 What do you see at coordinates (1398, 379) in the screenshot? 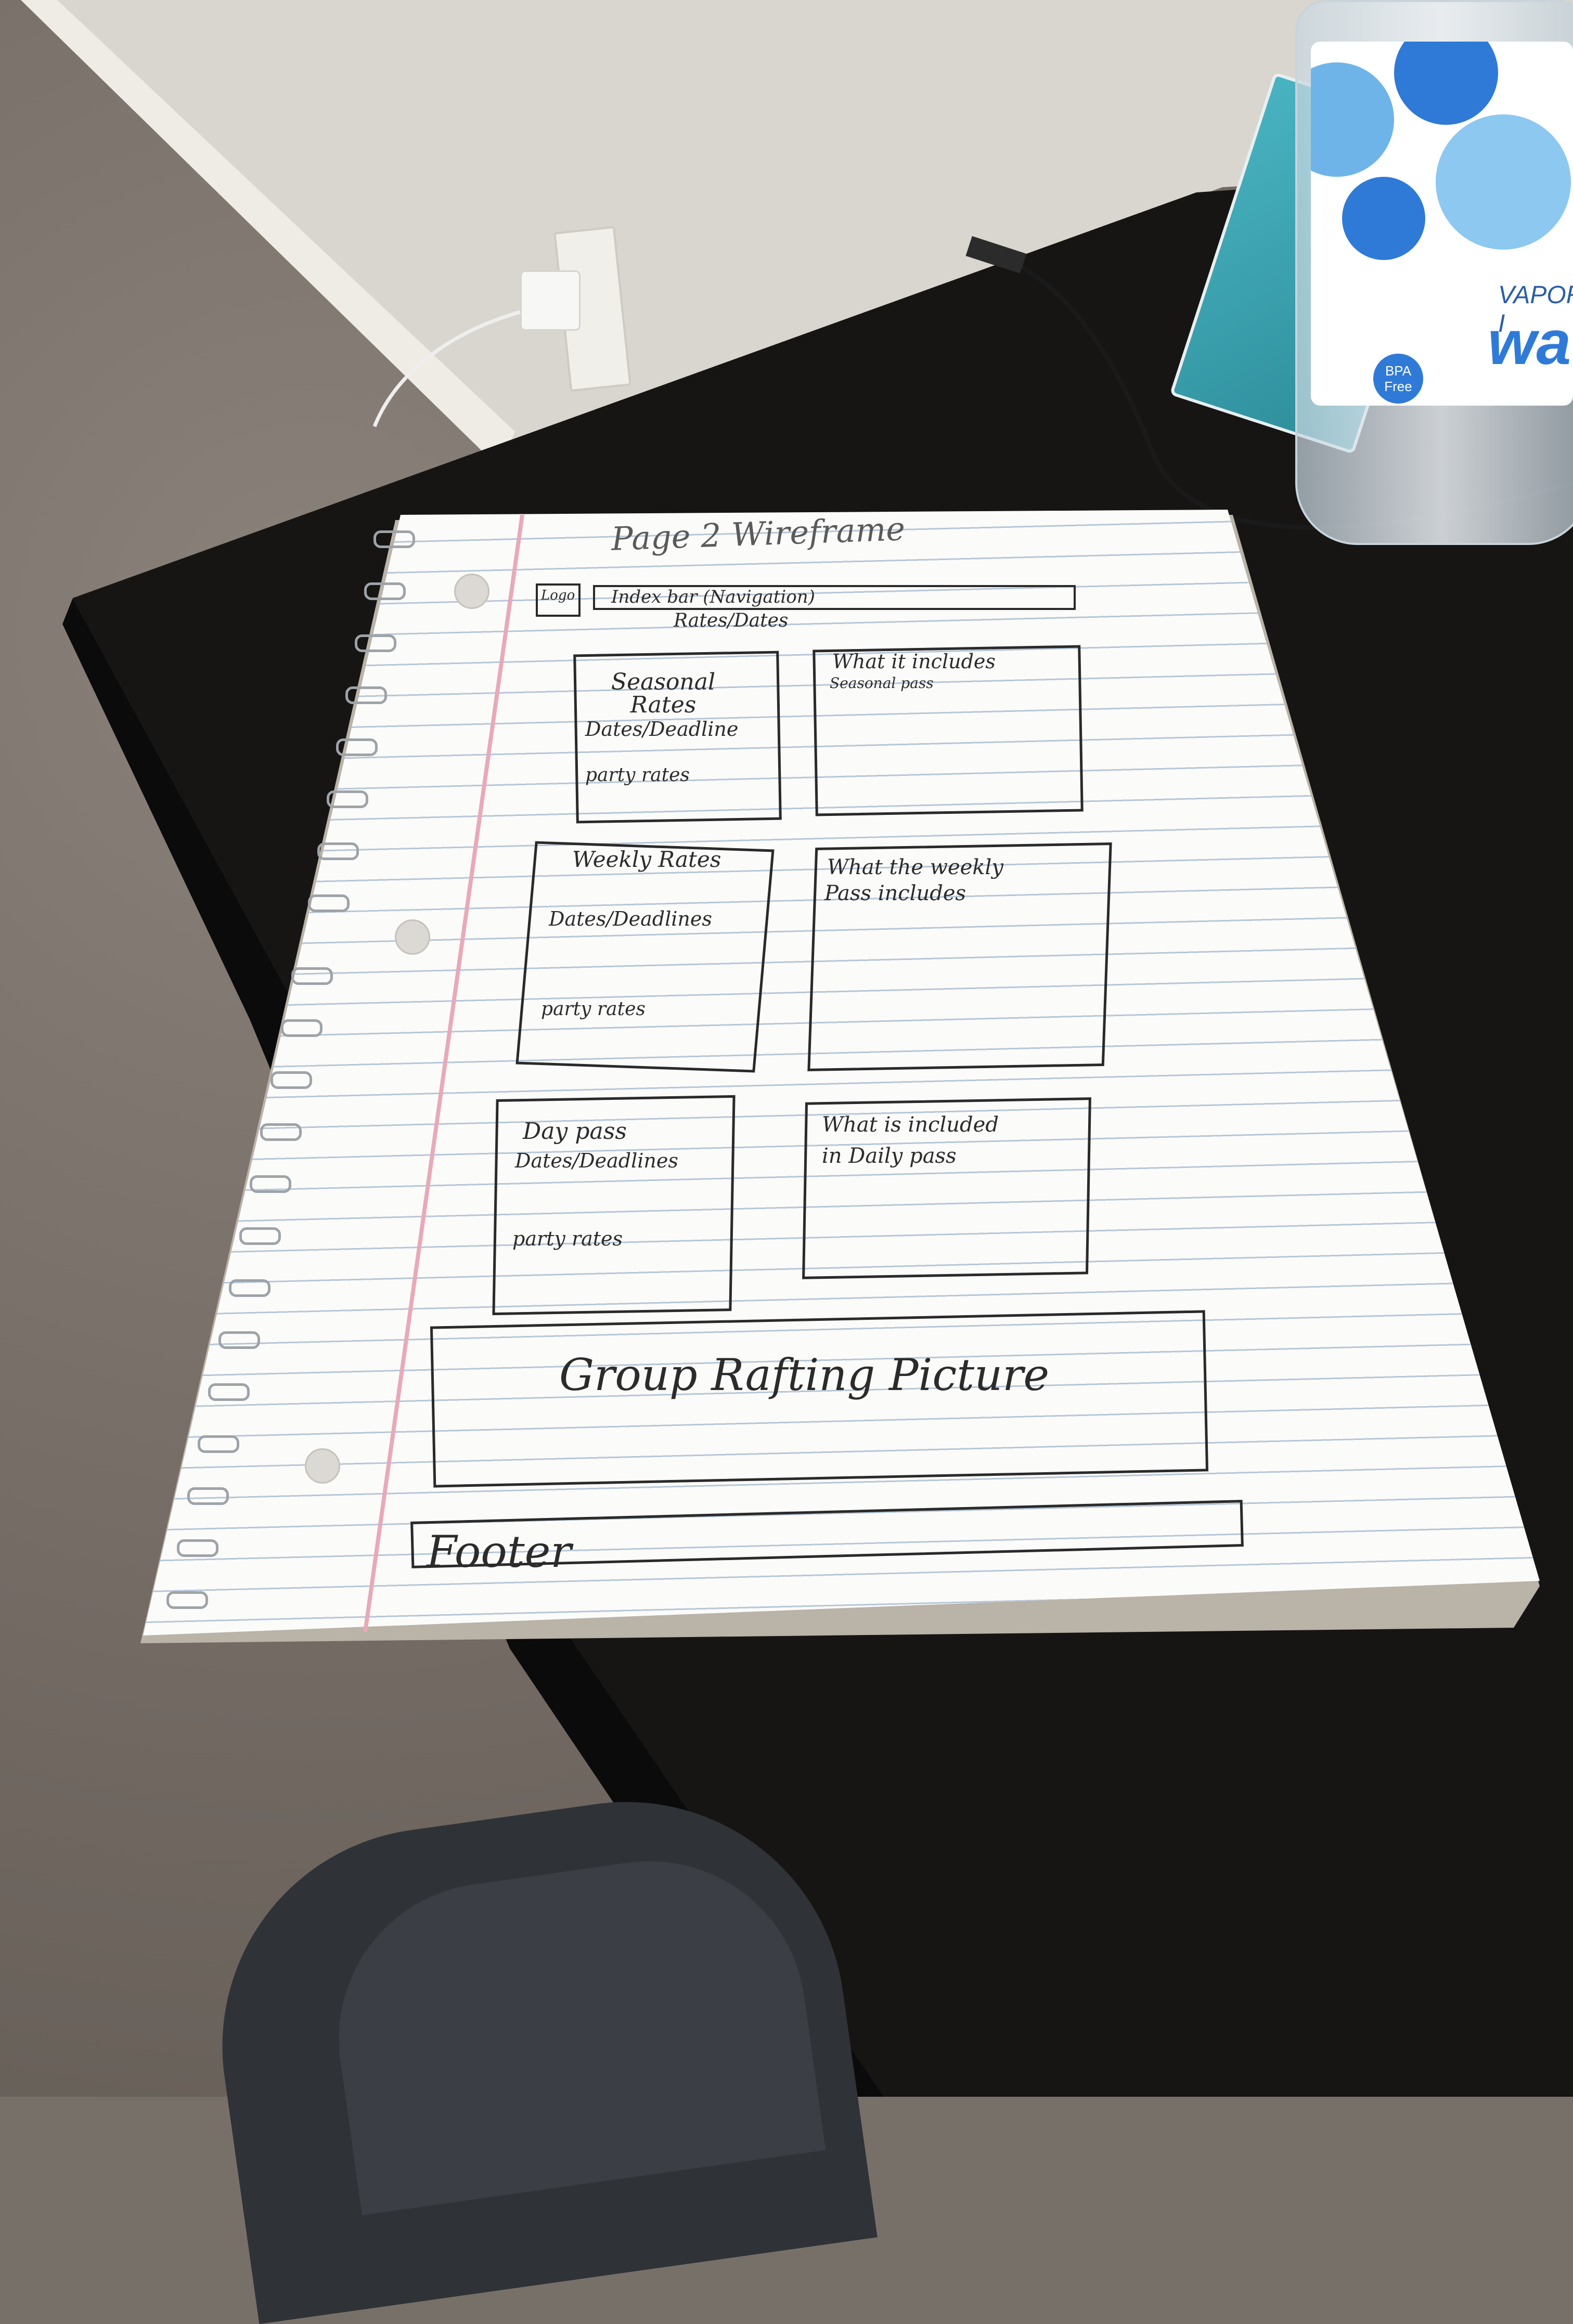
I see `bpa-free-badge: BPA Free` at bounding box center [1398, 379].